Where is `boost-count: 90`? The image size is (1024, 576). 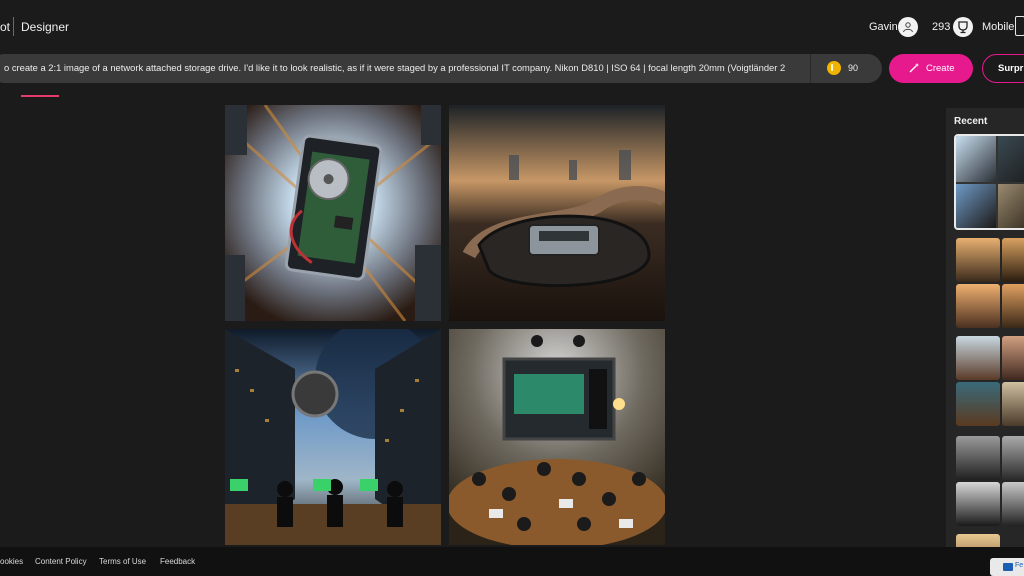
boost-count: 90 is located at coordinates (853, 68).